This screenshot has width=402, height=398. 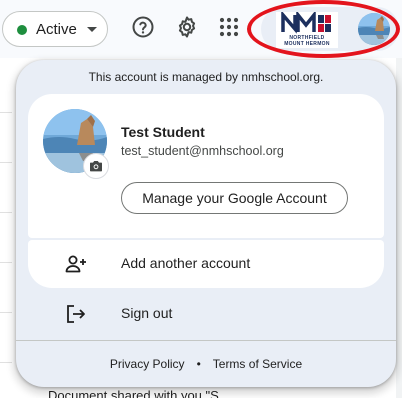 I want to click on scrollbar, so click(x=399, y=228).